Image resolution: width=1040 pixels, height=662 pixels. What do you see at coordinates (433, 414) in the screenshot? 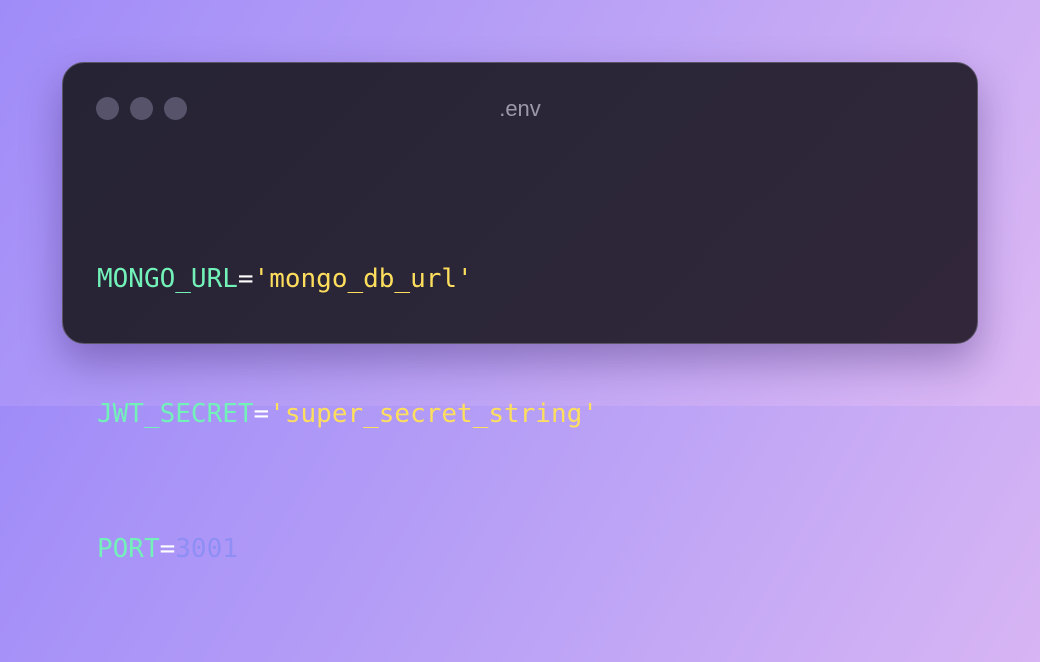
I see `env-value: 'super_secret_string'` at bounding box center [433, 414].